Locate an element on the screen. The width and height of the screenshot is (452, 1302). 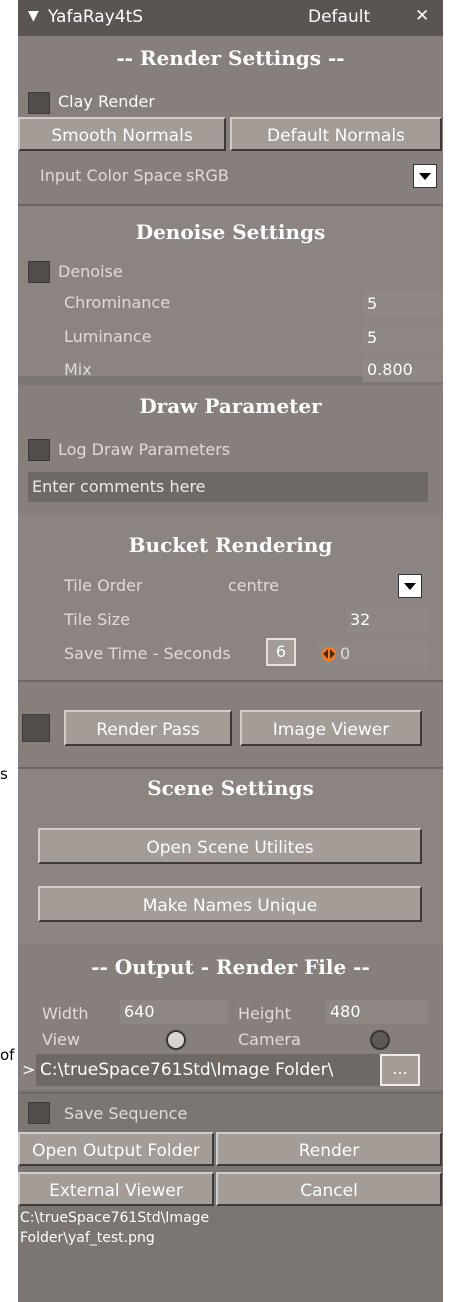
output-header: -- Output - Render File -- is located at coordinates (230, 967).